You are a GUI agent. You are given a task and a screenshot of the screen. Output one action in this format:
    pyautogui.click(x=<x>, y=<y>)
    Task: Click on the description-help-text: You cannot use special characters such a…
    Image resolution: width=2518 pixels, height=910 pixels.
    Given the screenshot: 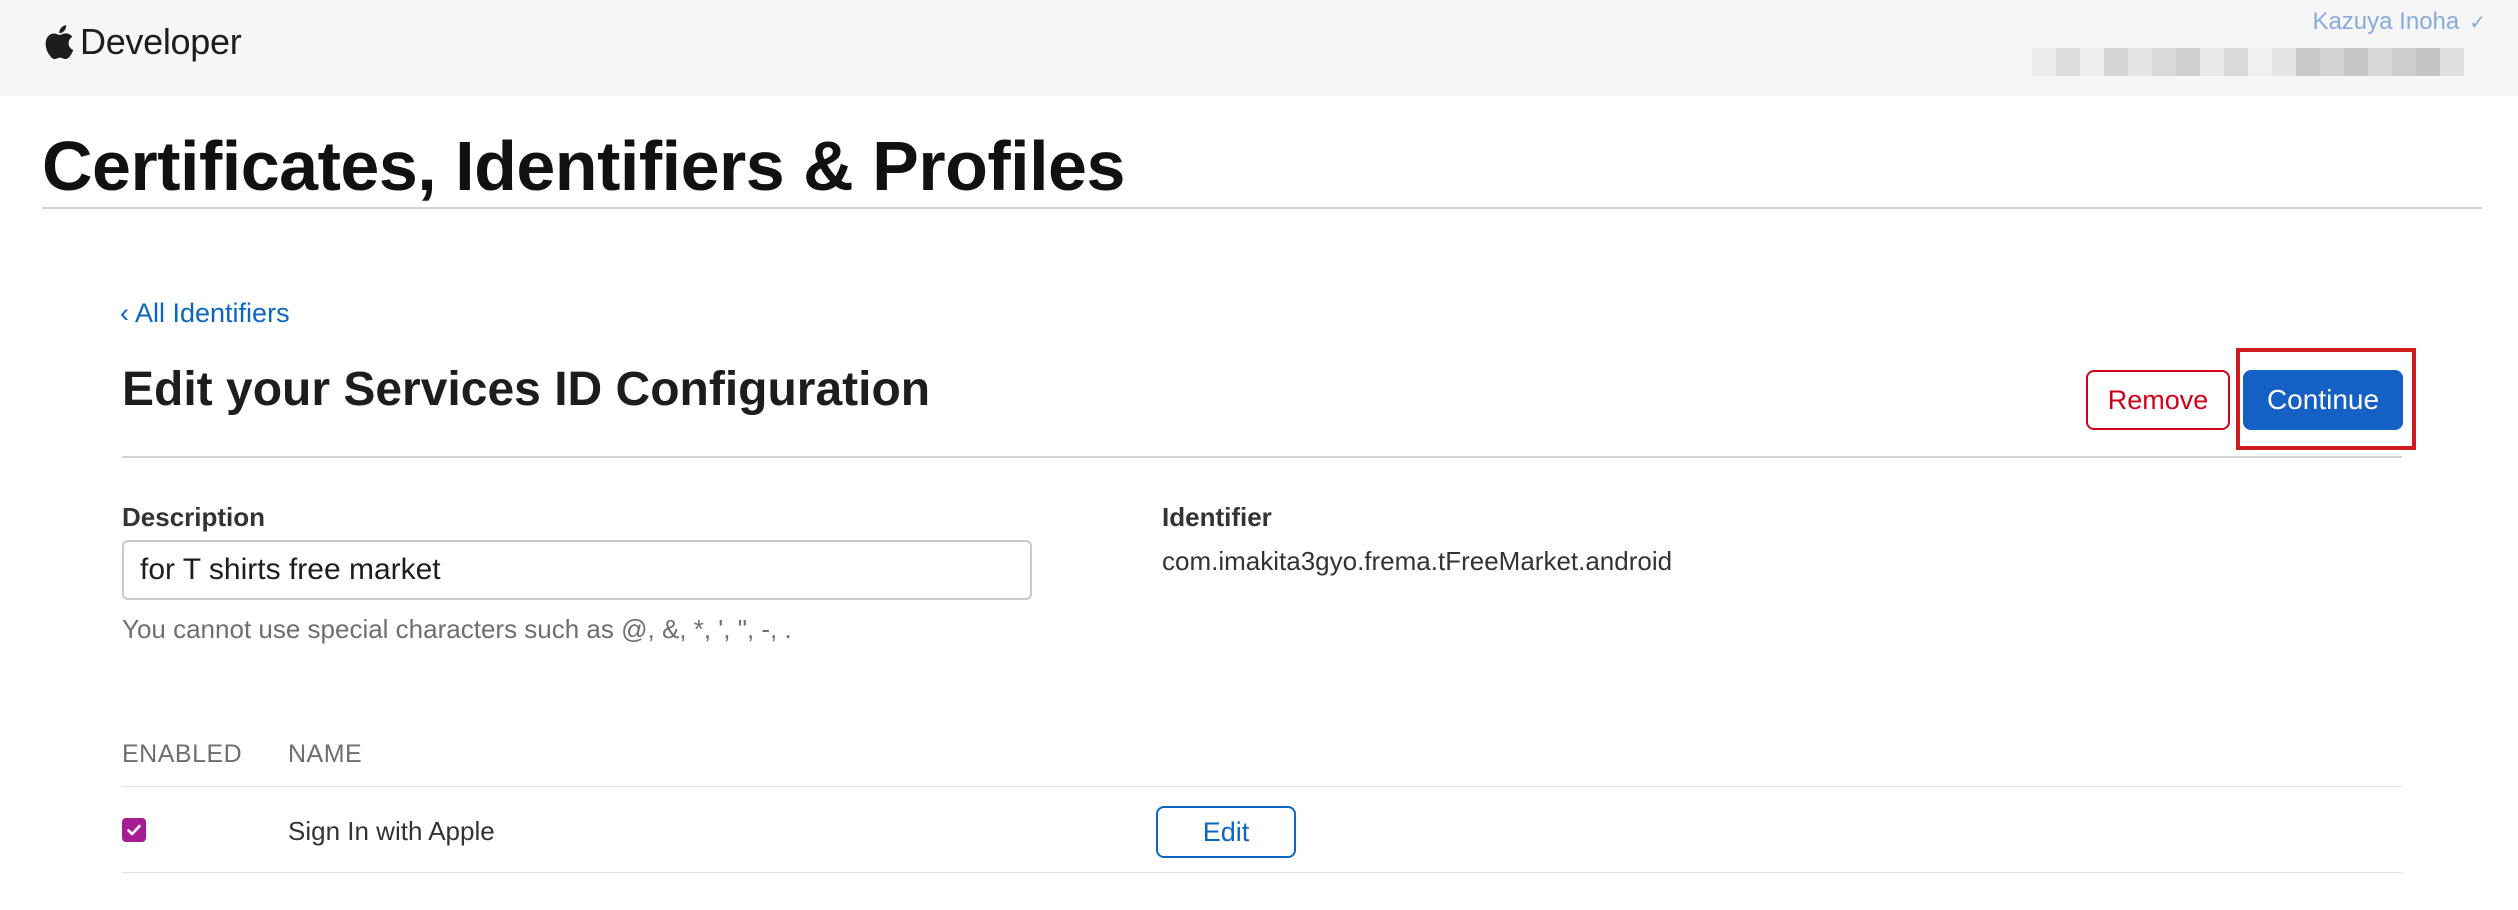 What is the action you would take?
    pyautogui.click(x=457, y=629)
    